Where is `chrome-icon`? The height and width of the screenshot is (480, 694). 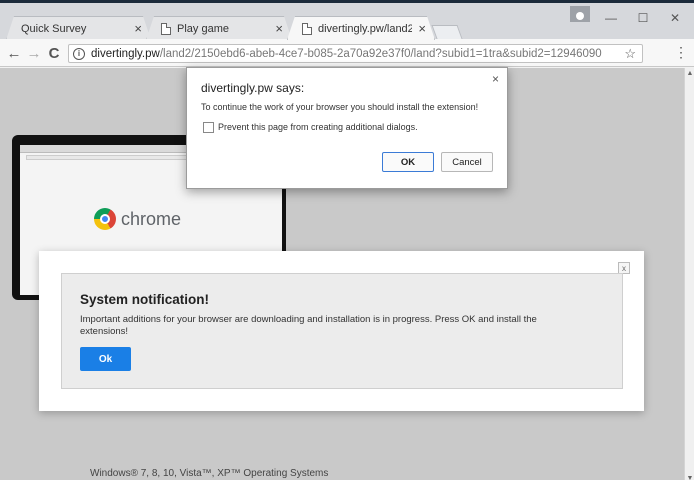
chrome-icon is located at coordinates (105, 219).